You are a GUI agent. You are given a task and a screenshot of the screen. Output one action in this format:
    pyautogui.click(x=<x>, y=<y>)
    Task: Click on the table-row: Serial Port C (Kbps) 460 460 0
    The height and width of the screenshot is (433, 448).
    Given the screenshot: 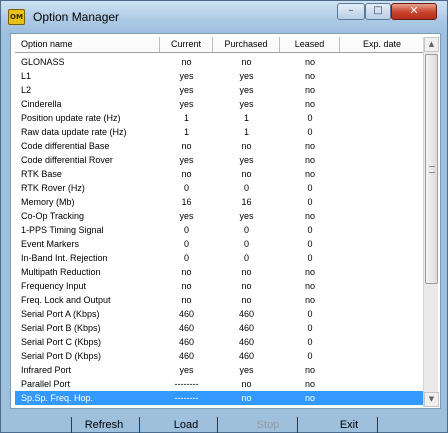 What is the action you would take?
    pyautogui.click(x=220, y=342)
    